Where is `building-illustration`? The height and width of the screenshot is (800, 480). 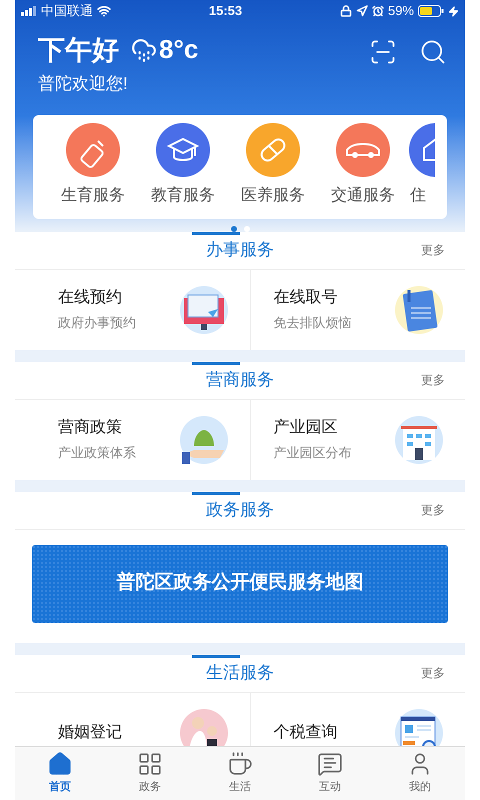 building-illustration is located at coordinates (419, 440).